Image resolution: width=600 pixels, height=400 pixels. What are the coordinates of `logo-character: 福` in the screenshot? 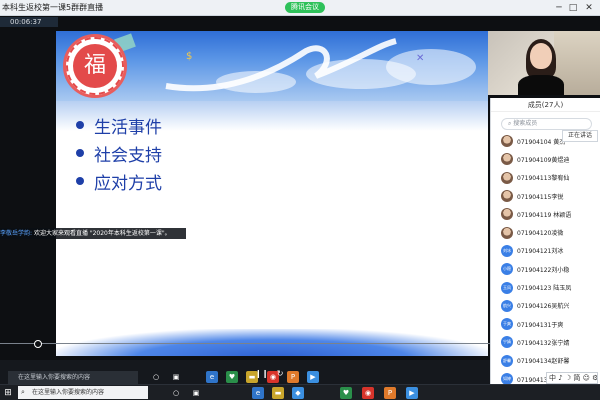 It's located at (95, 66).